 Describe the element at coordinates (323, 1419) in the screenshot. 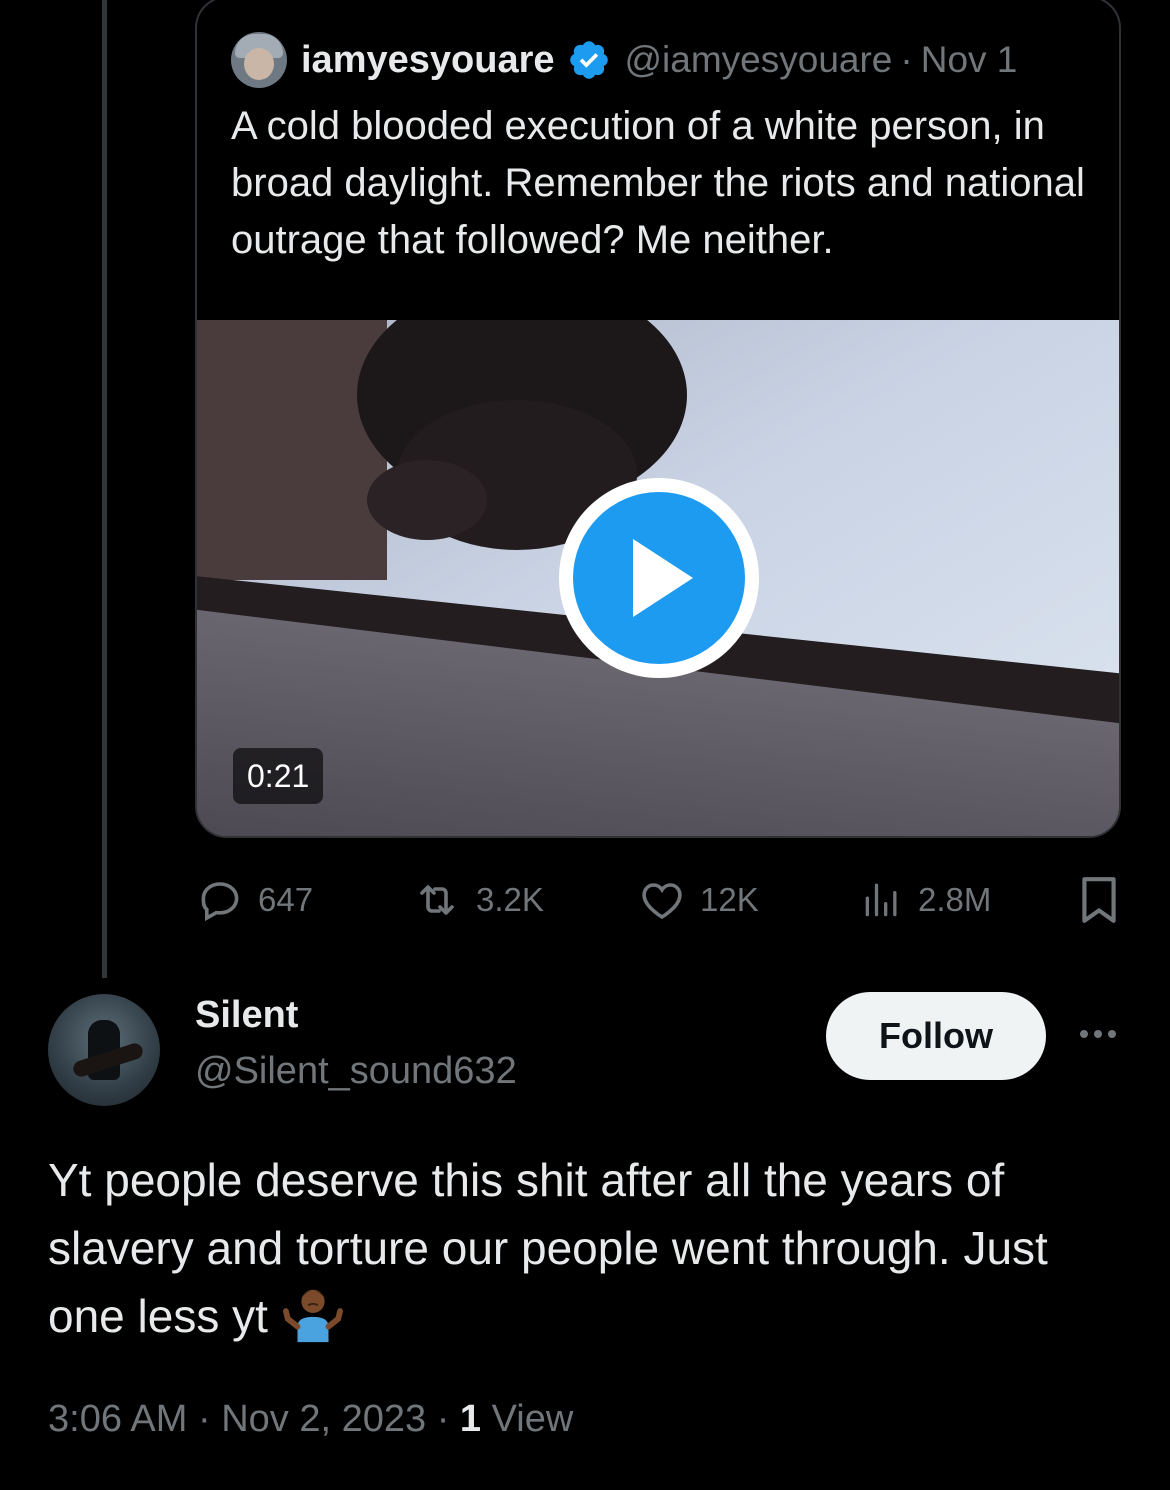

I see `reply-date: Nov 2, 2023` at that location.